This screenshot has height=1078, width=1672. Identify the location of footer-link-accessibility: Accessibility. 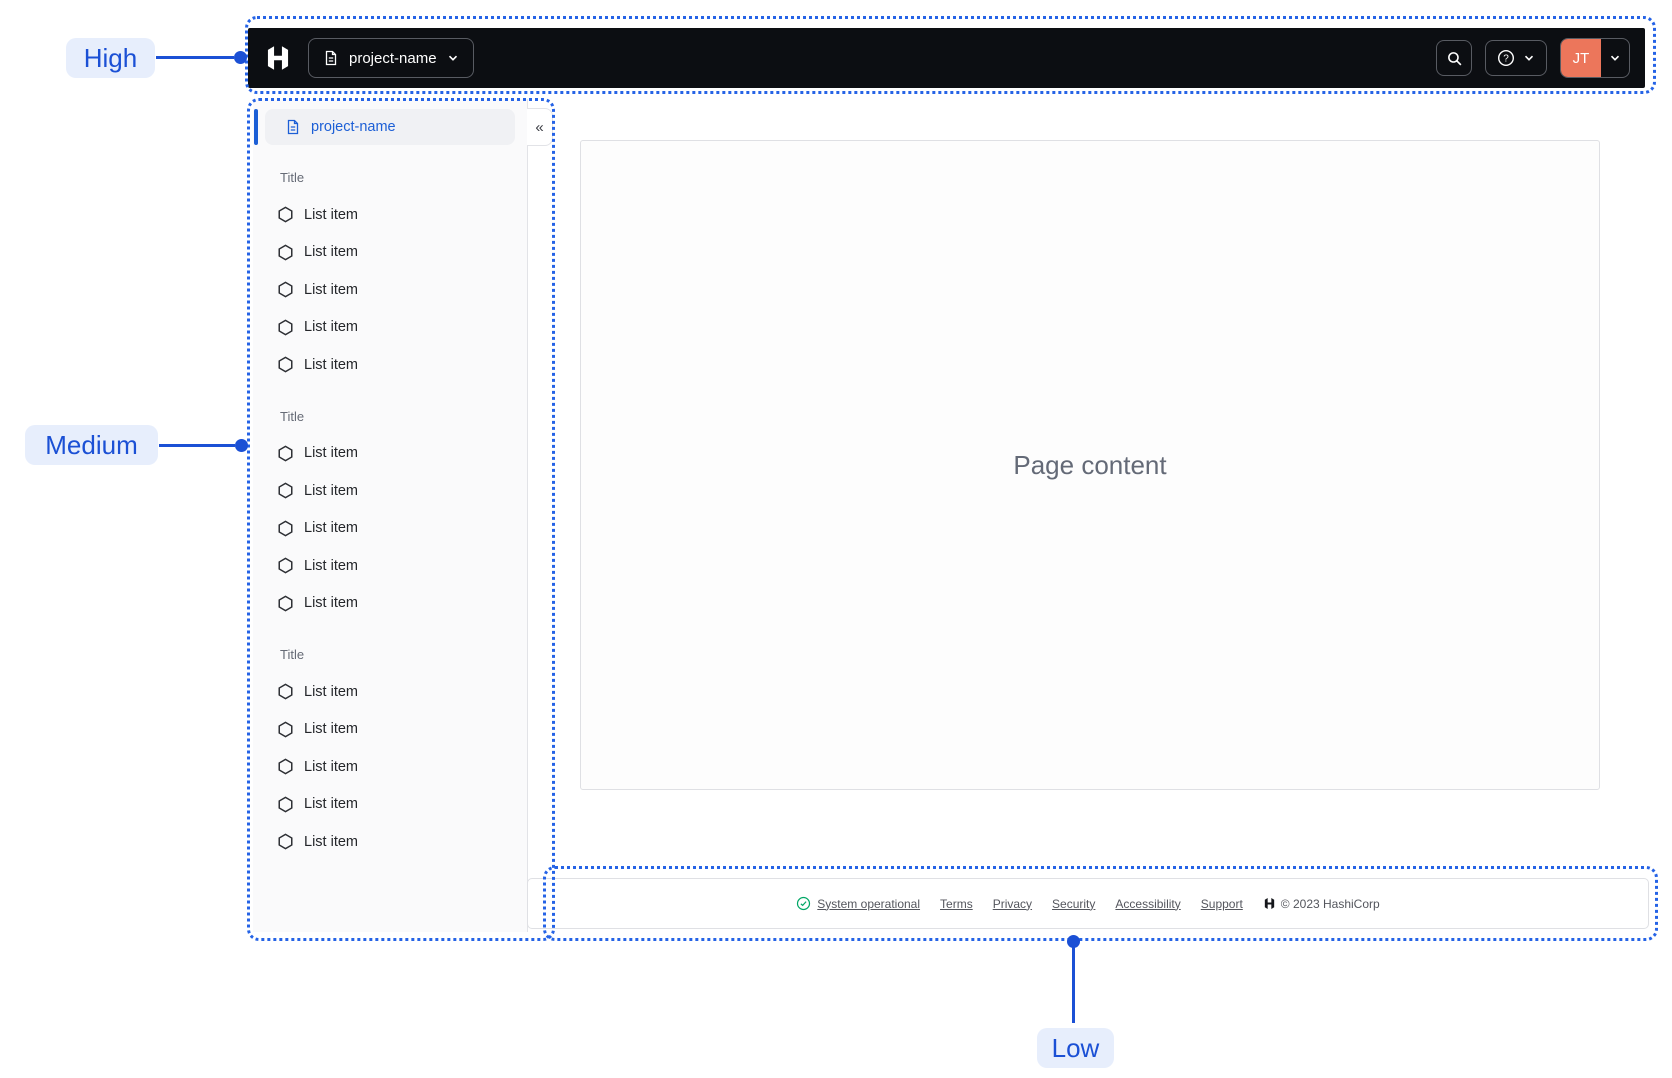
(1147, 904).